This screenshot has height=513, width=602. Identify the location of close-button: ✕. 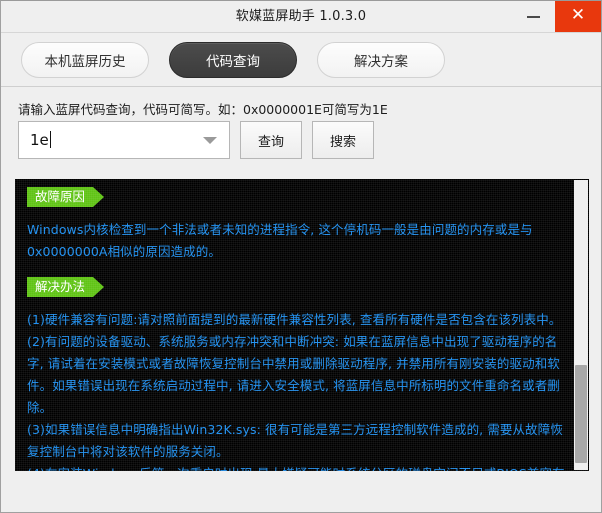
(578, 16).